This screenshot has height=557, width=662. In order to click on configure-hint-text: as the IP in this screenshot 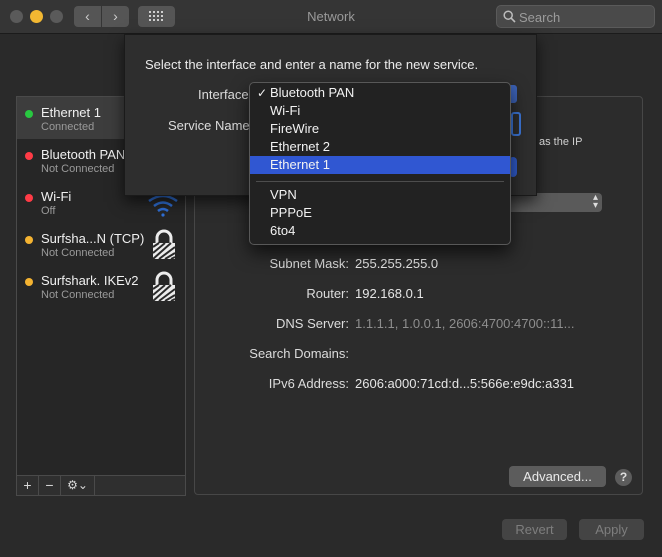, I will do `click(561, 142)`.